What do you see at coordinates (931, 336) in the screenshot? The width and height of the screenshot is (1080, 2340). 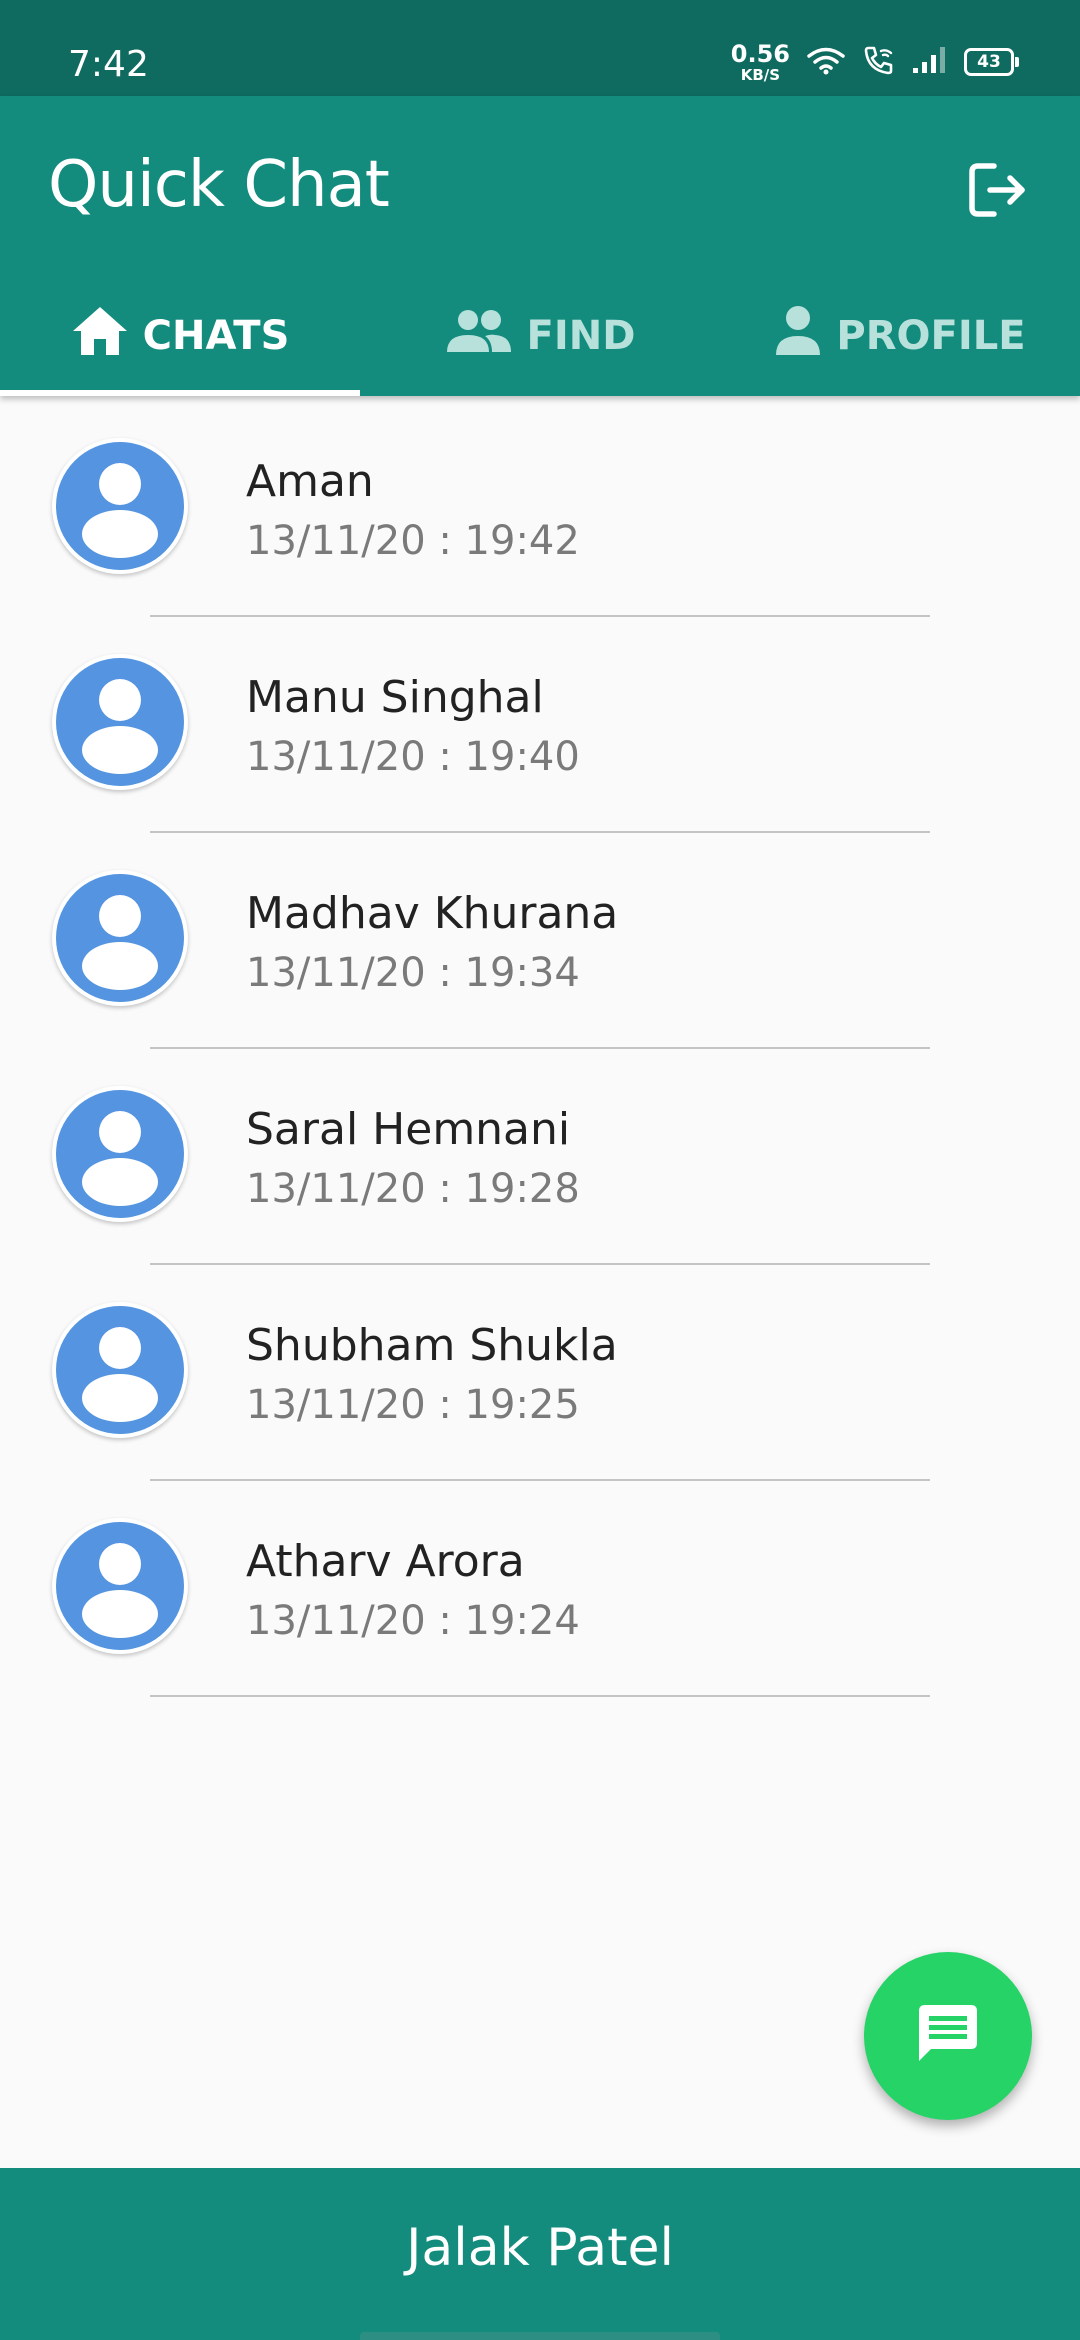 I see `tab-profile-label: PROFILE` at bounding box center [931, 336].